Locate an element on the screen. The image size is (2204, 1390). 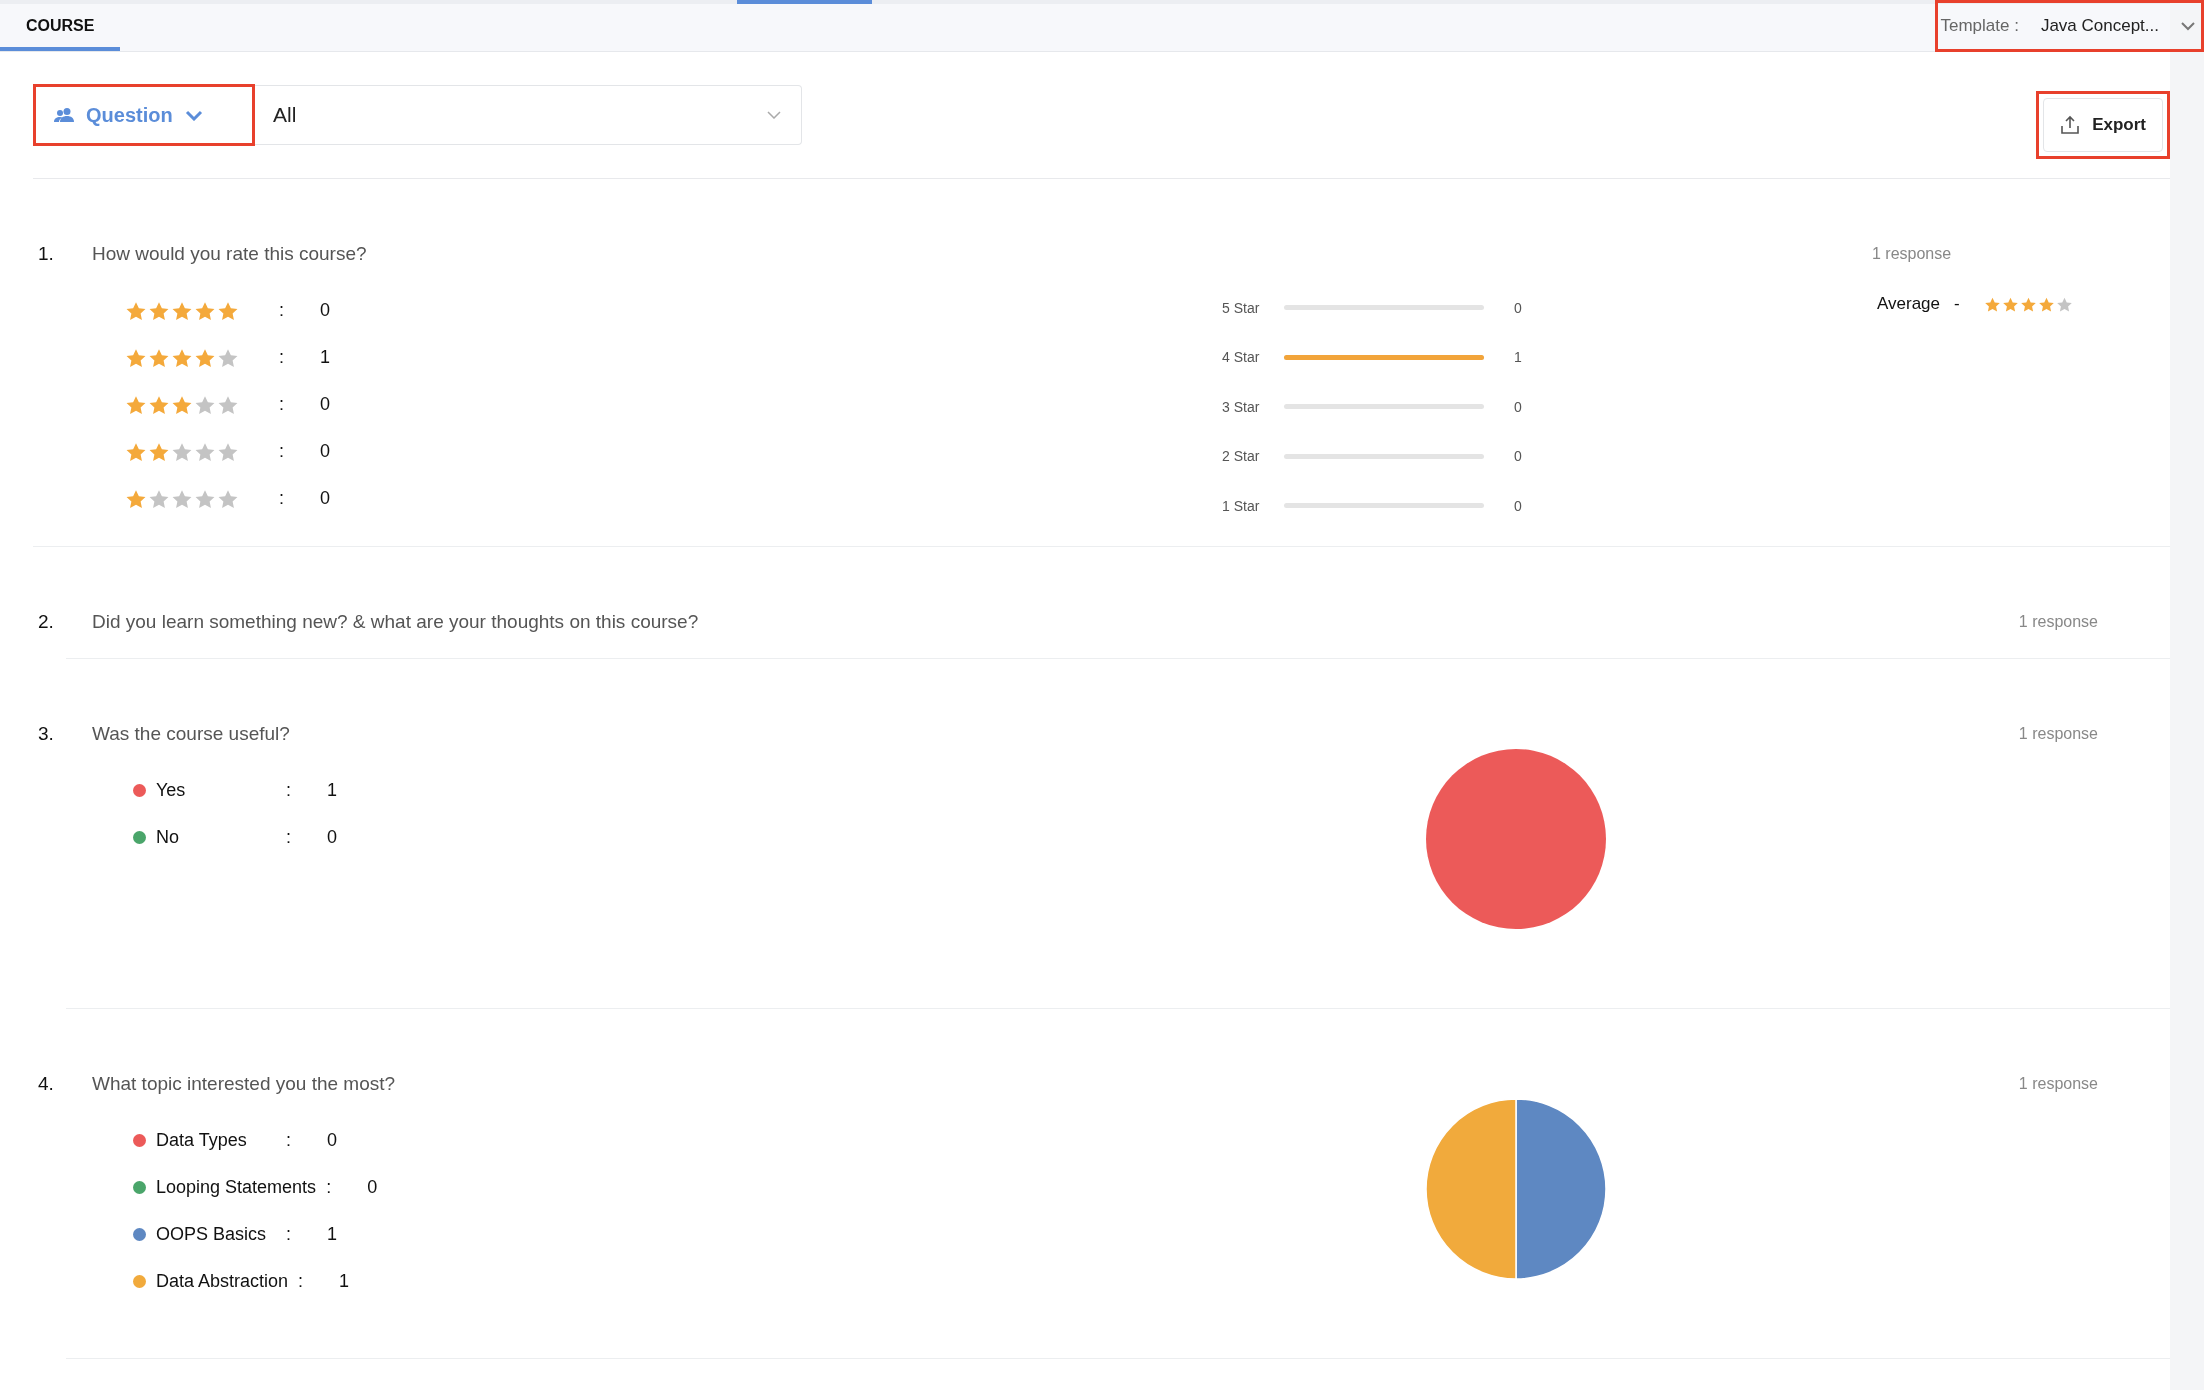
option-label: Data Types is located at coordinates (202, 1140).